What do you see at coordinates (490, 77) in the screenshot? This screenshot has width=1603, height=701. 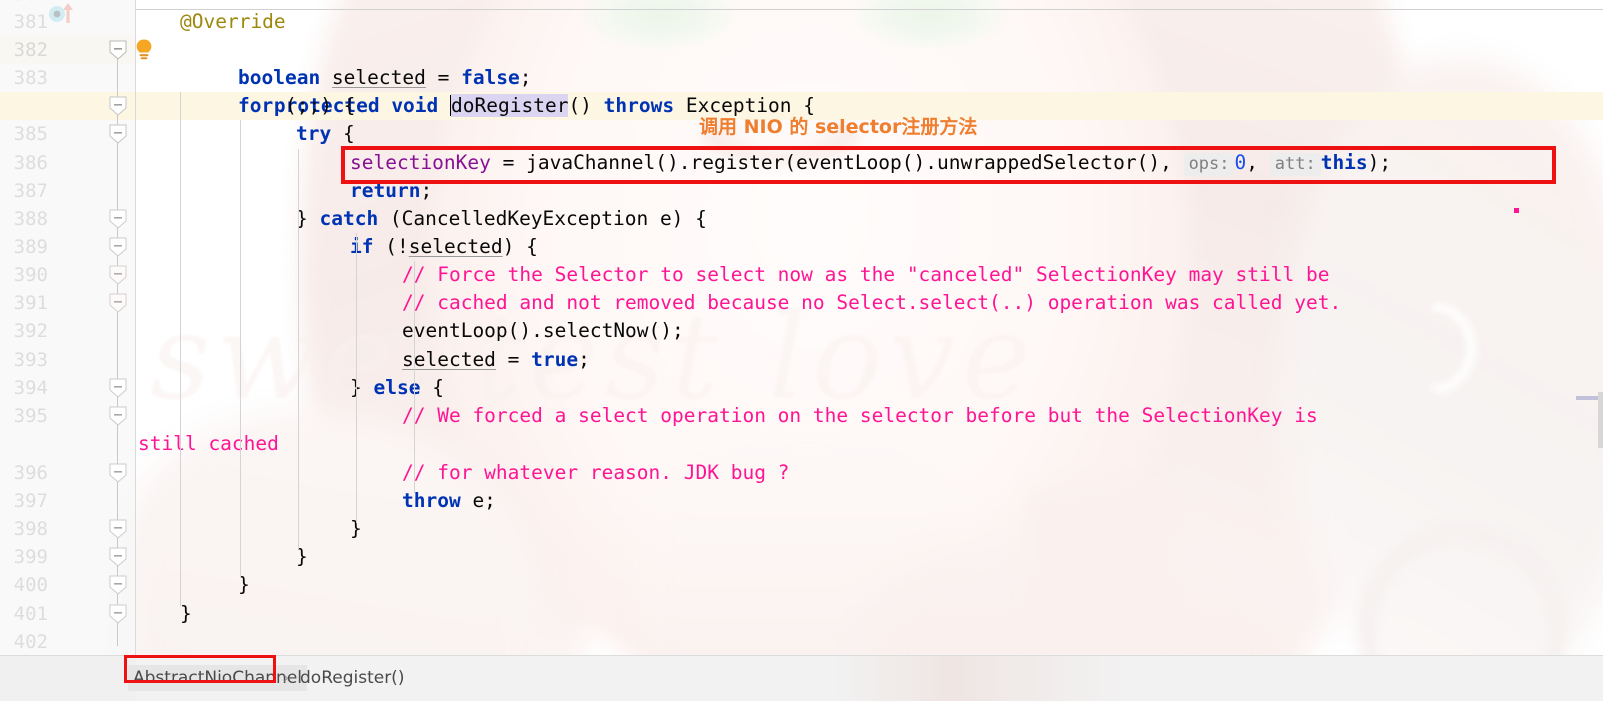 I see `code-token-keyword: false` at bounding box center [490, 77].